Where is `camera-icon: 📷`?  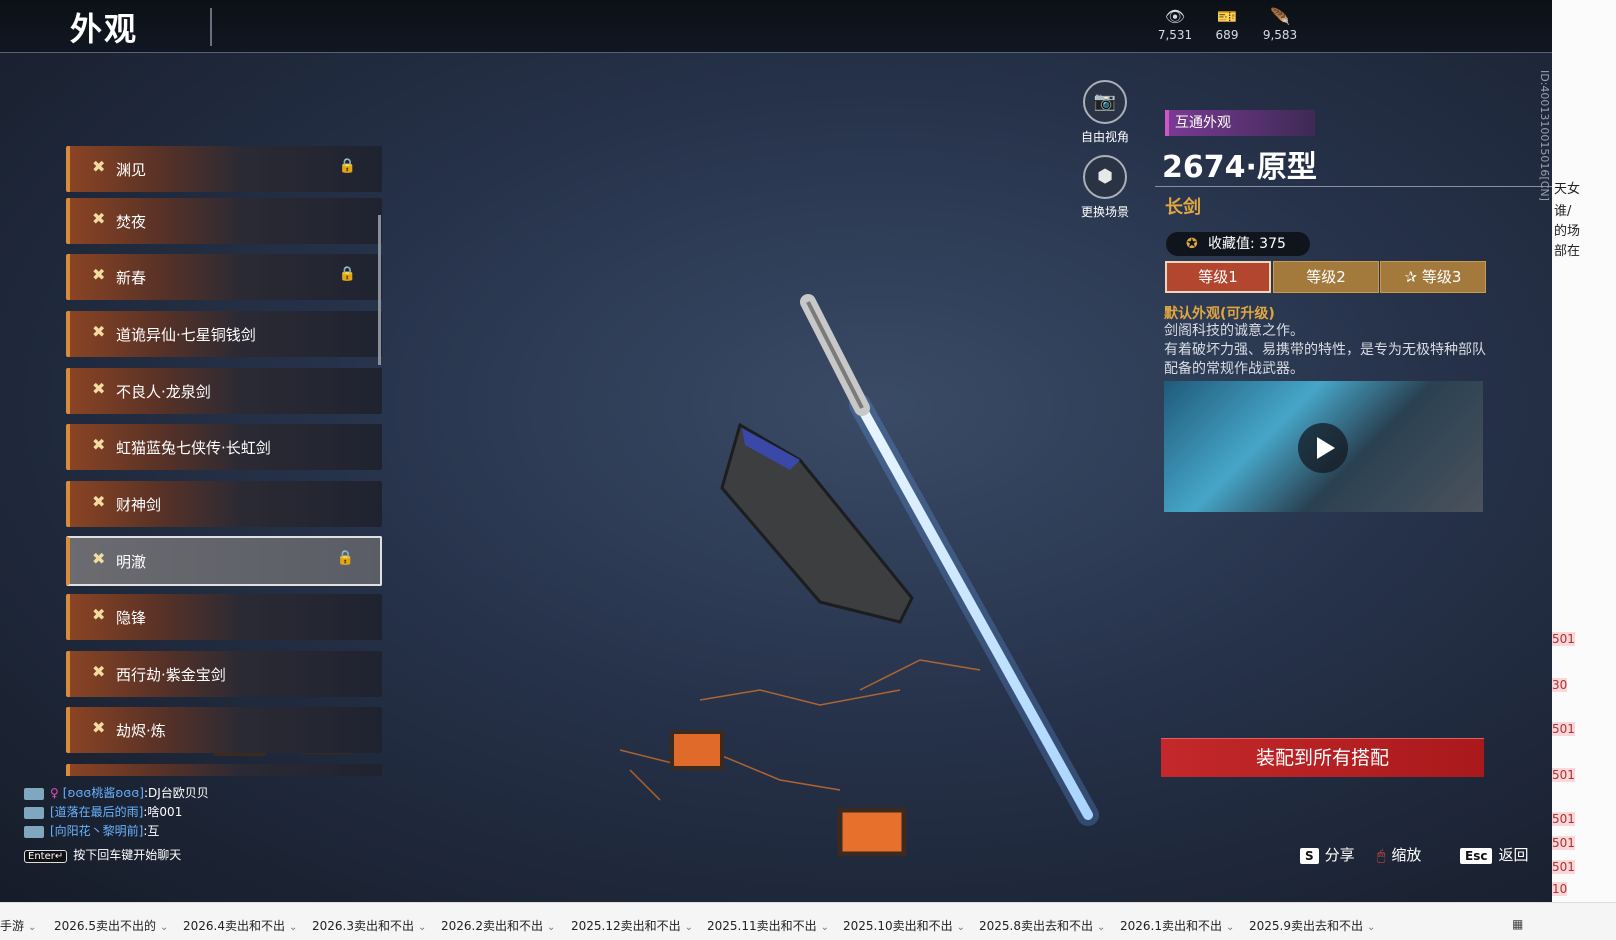
camera-icon: 📷 is located at coordinates (1105, 102).